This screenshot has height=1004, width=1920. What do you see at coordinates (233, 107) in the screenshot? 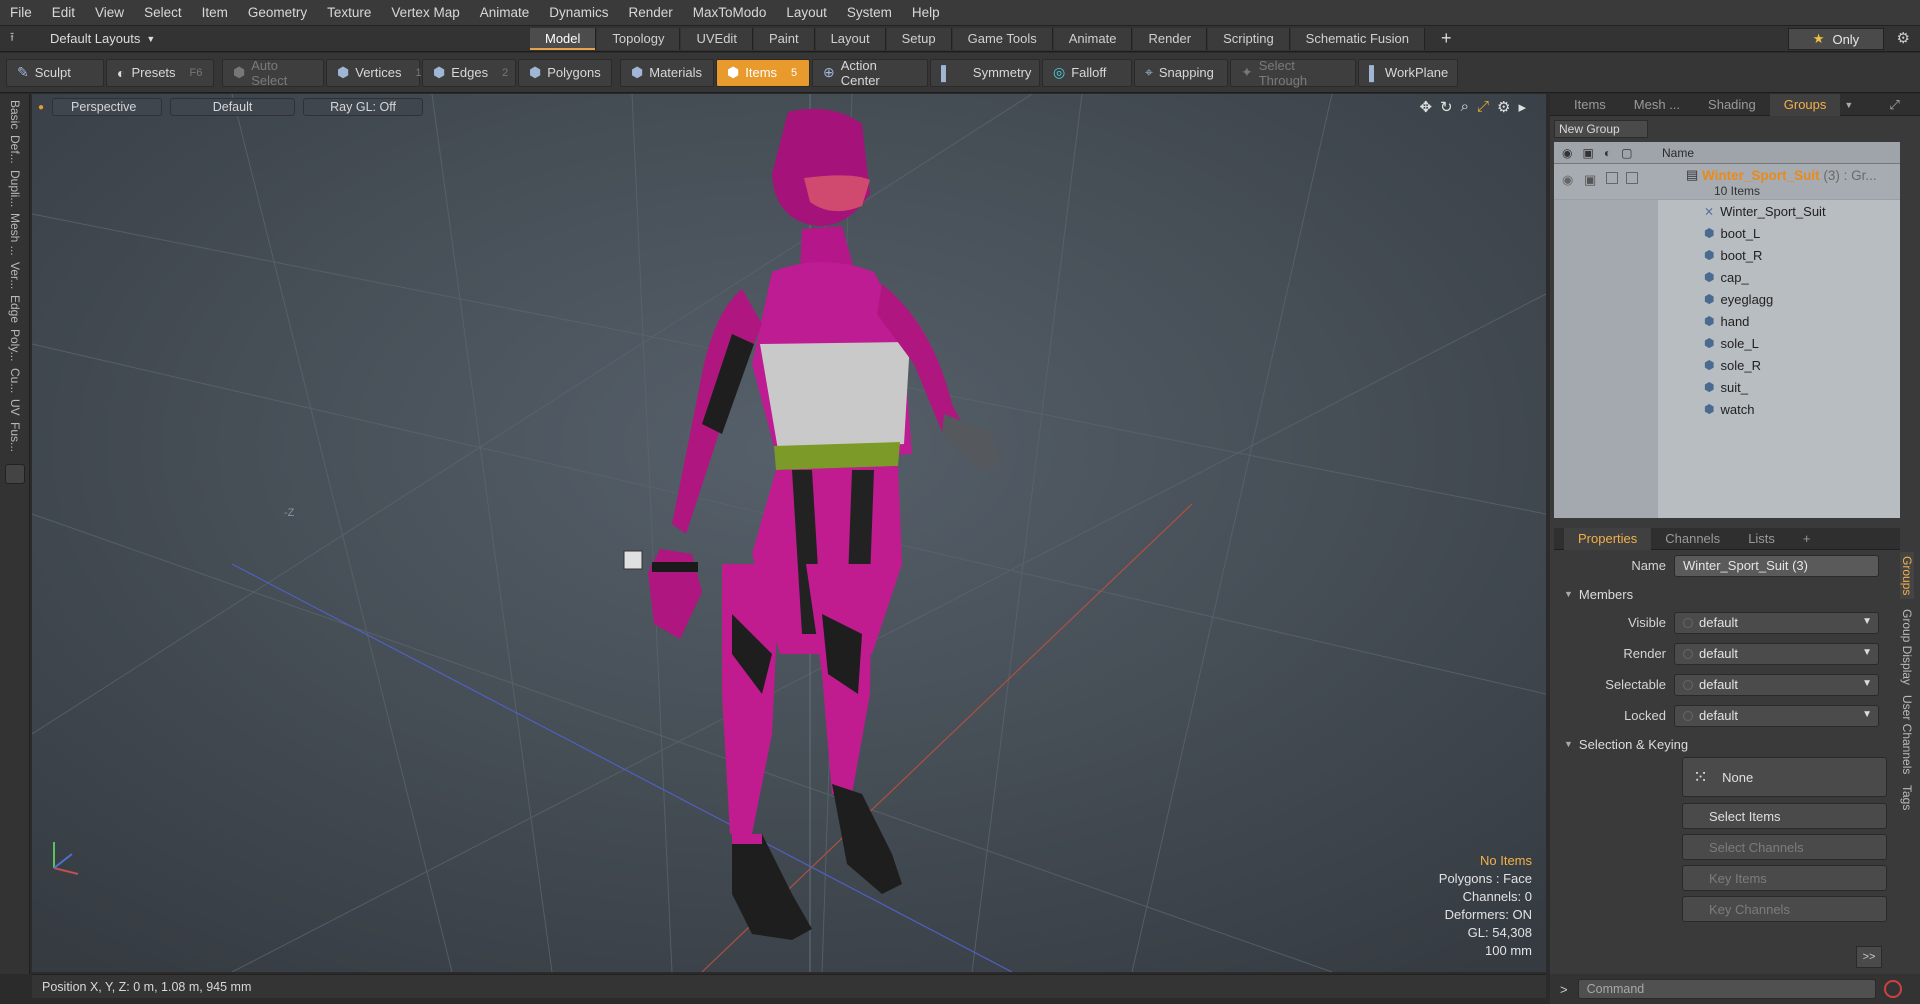
I see `shading-button: Default` at bounding box center [233, 107].